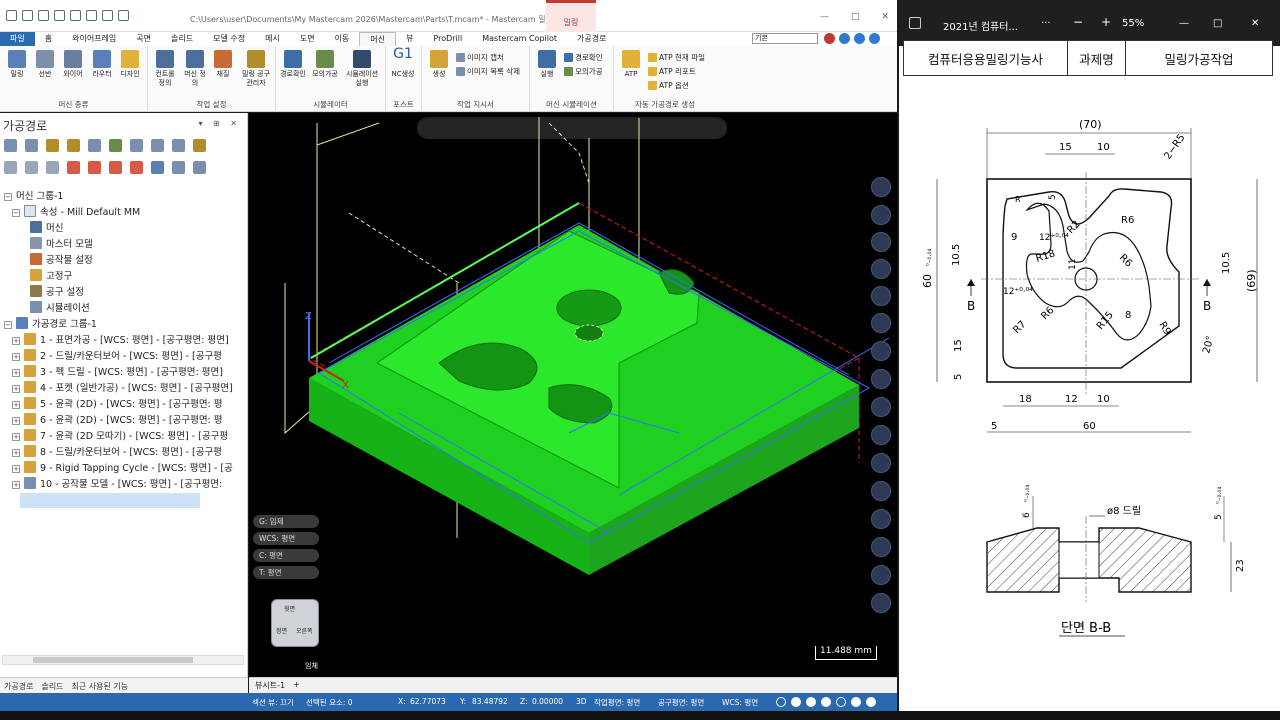 The width and height of the screenshot is (1280, 720). Describe the element at coordinates (73, 145) in the screenshot. I see `regen-dirty-icon` at that location.